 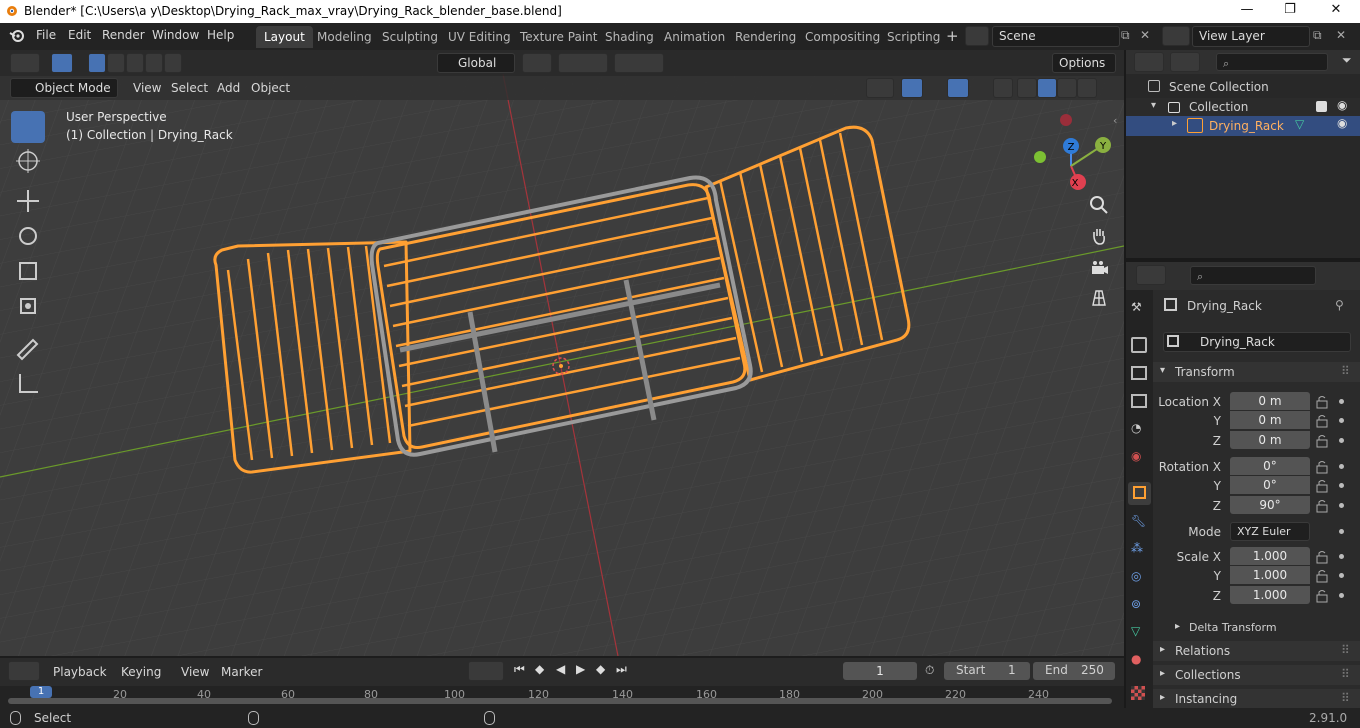 What do you see at coordinates (1139, 493) in the screenshot?
I see `object-tab` at bounding box center [1139, 493].